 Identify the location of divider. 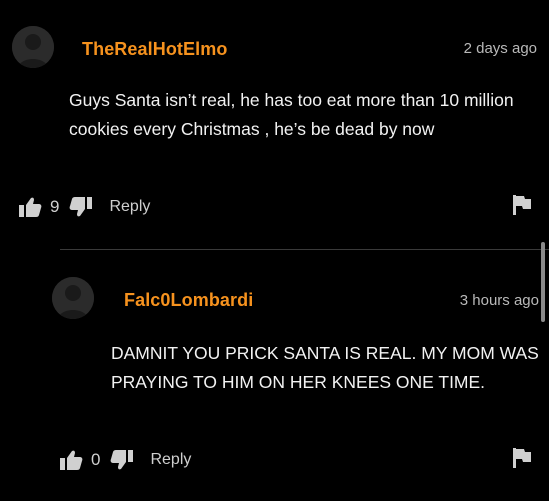
(304, 249).